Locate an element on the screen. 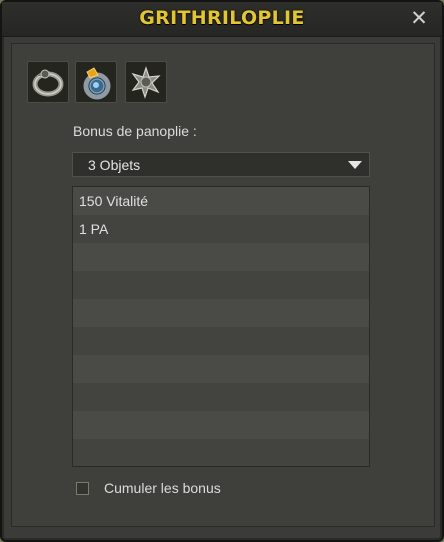  list-item: 1 PA is located at coordinates (221, 229).